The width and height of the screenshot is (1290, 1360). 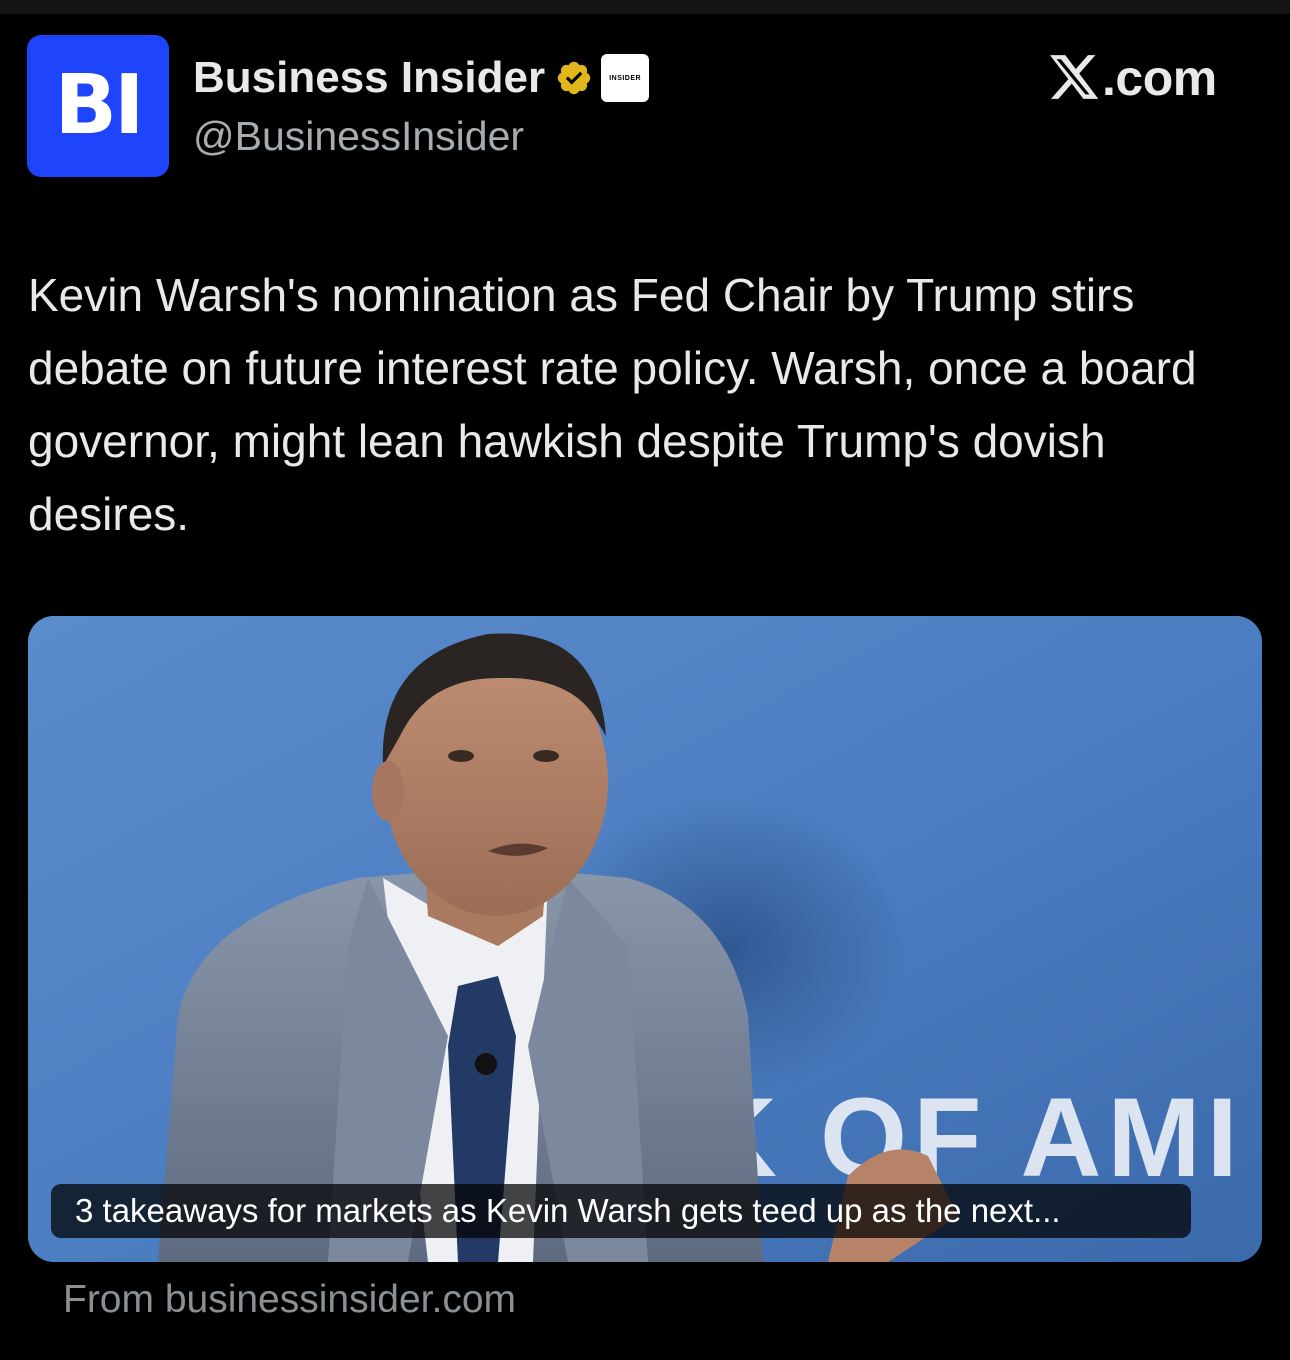 I want to click on x-logo-icon, so click(x=1074, y=77).